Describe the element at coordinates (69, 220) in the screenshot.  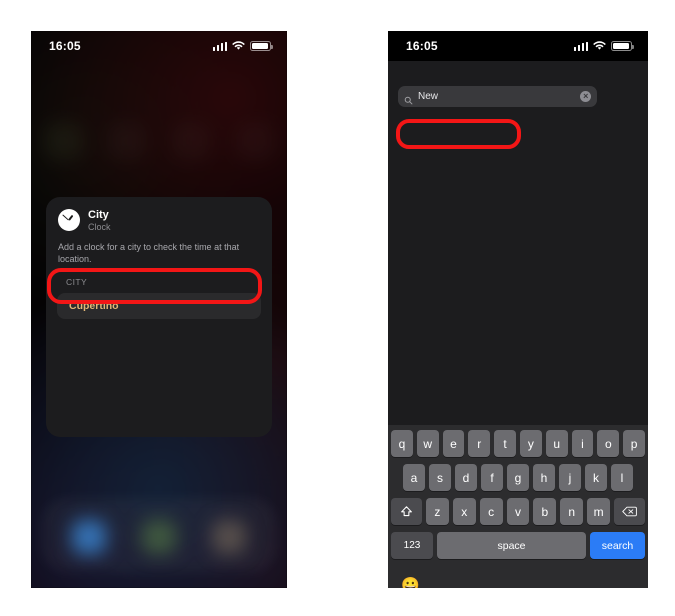
I see `clock-app-icon` at that location.